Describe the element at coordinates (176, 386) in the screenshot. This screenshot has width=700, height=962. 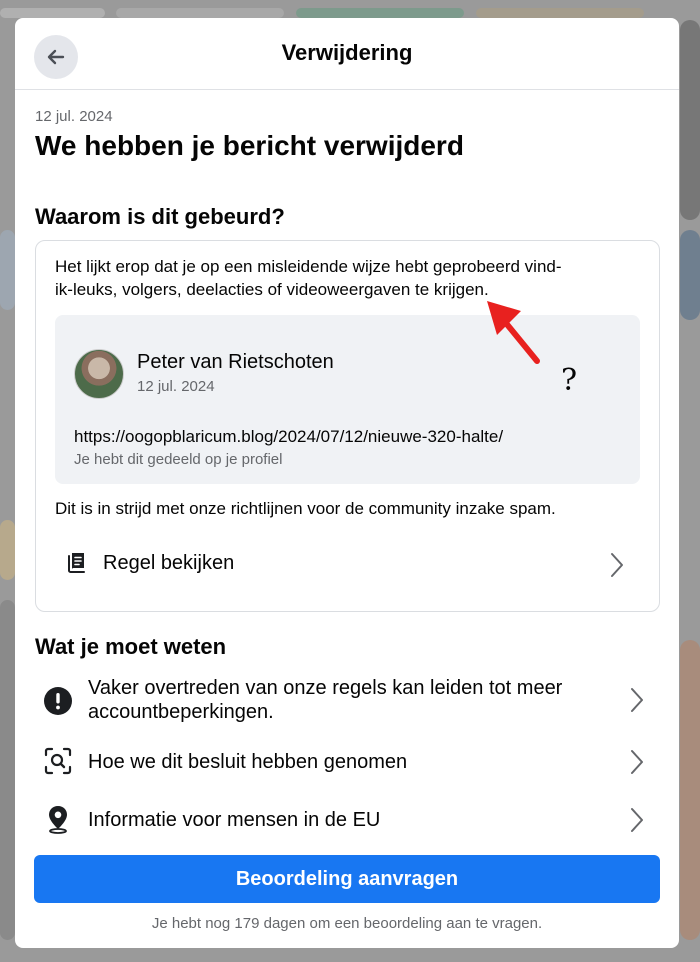
I see `post-date: 12 jul. 2024` at that location.